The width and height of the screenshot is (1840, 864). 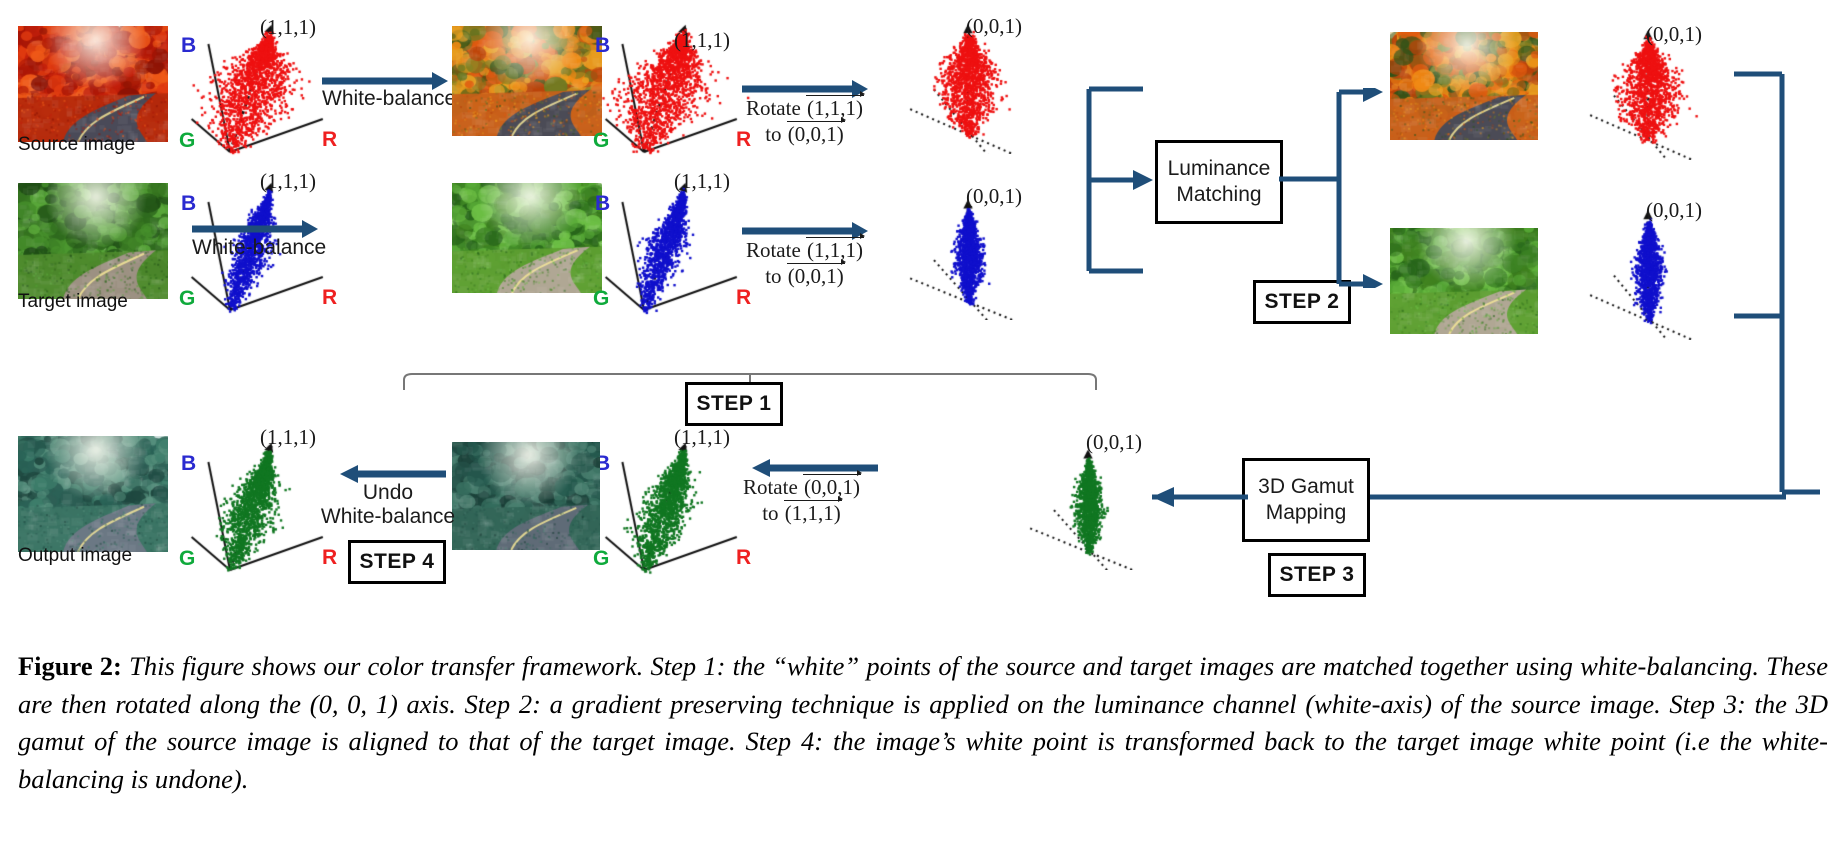 What do you see at coordinates (1331, 188) in the screenshot?
I see `luminance-output-split` at bounding box center [1331, 188].